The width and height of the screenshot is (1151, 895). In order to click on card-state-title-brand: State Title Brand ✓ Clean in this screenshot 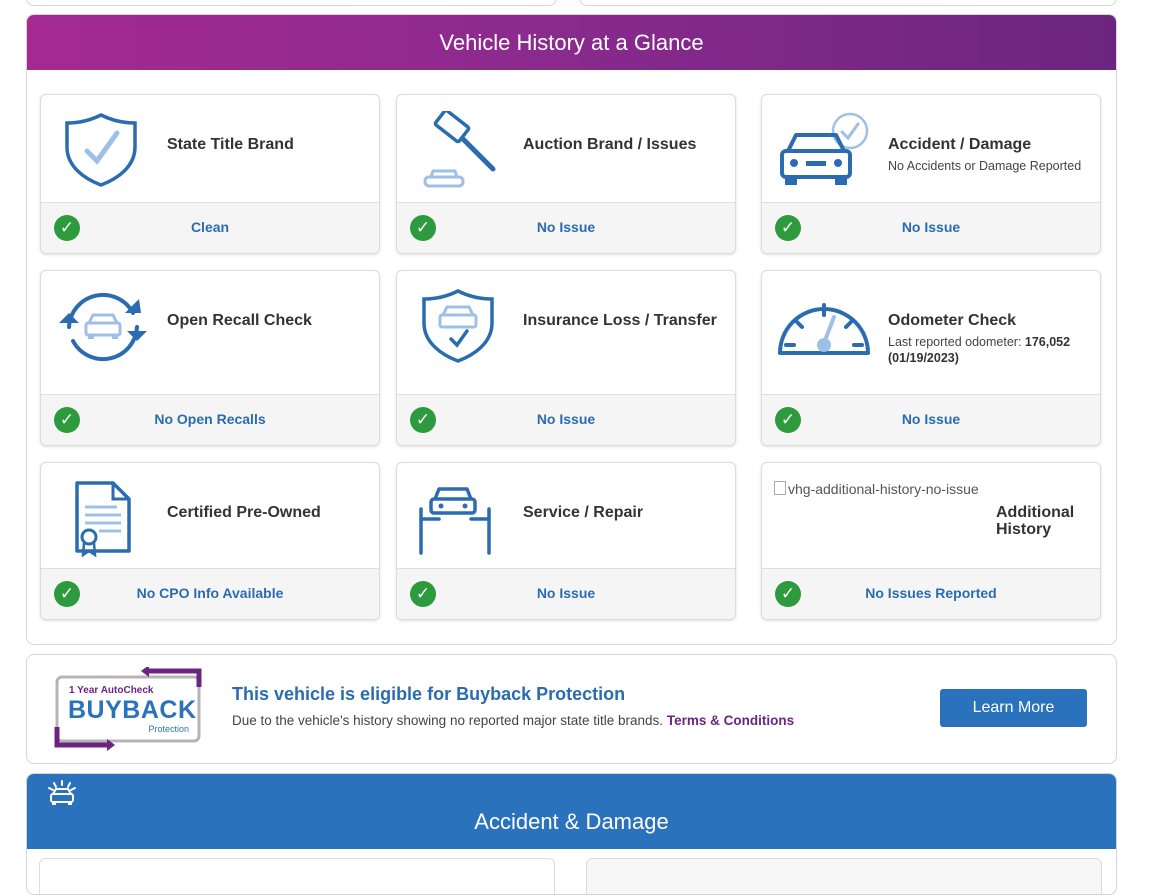, I will do `click(210, 174)`.